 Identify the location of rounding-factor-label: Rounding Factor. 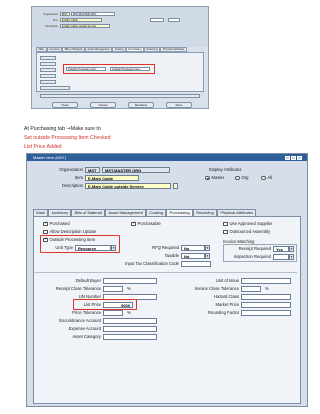
(223, 312).